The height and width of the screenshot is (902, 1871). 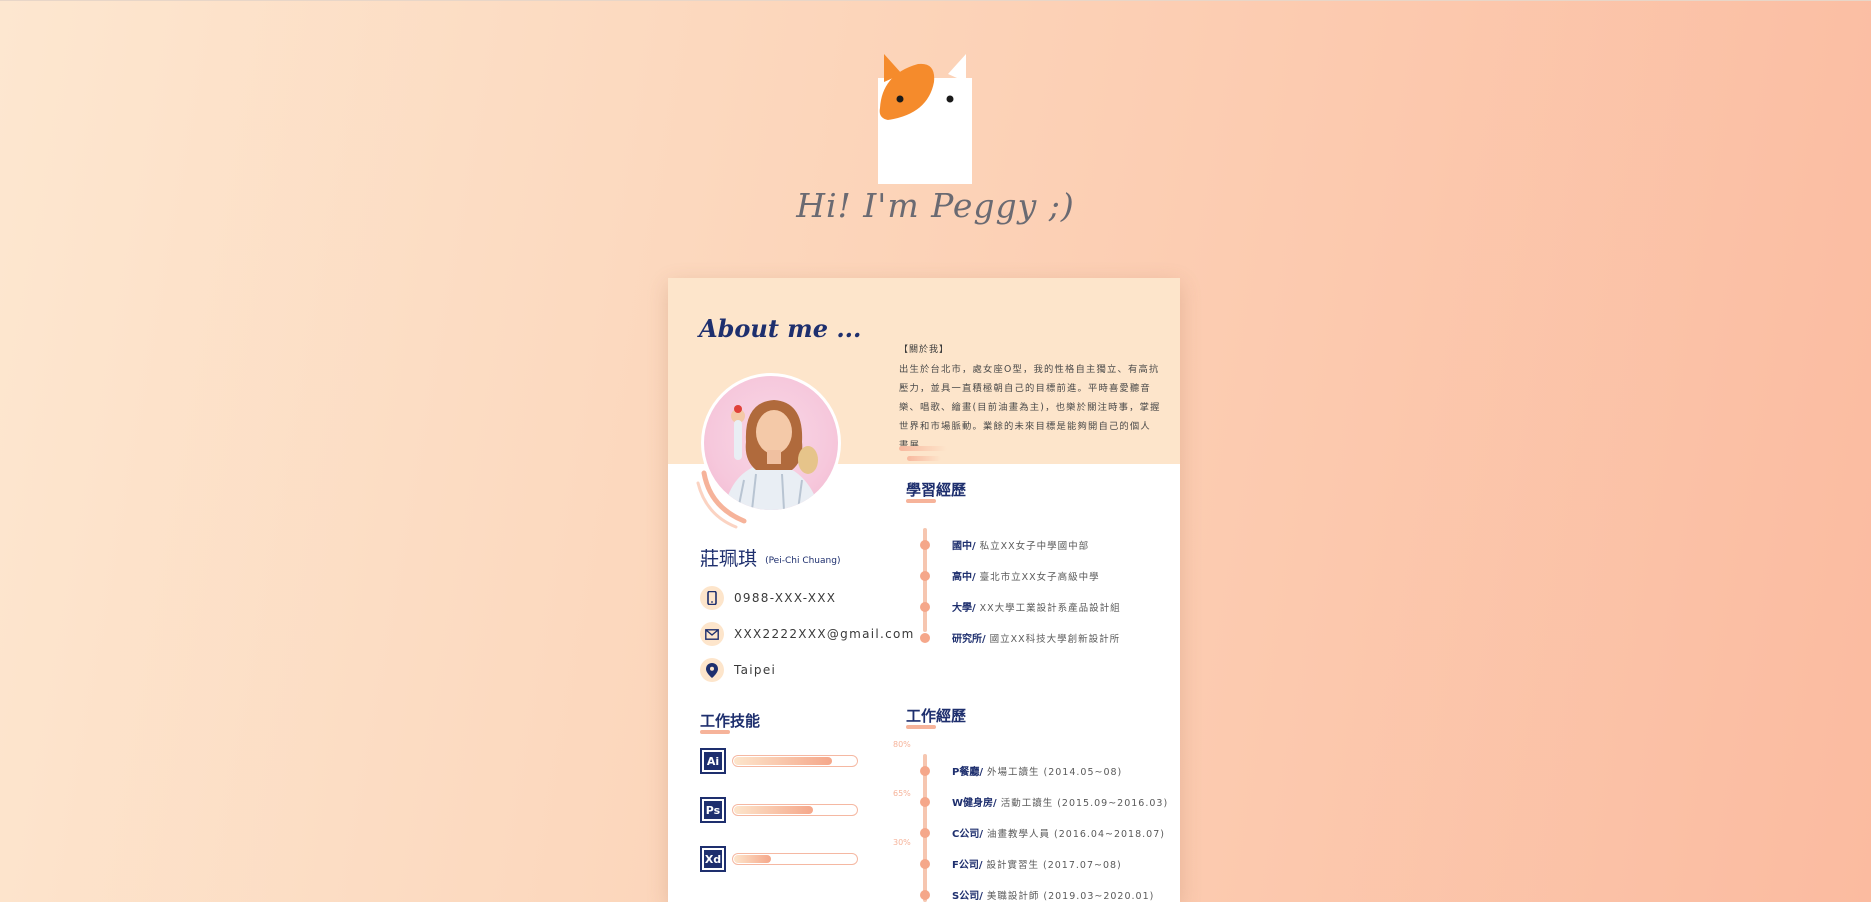 What do you see at coordinates (936, 491) in the screenshot?
I see `education-section-title: 學習經歷` at bounding box center [936, 491].